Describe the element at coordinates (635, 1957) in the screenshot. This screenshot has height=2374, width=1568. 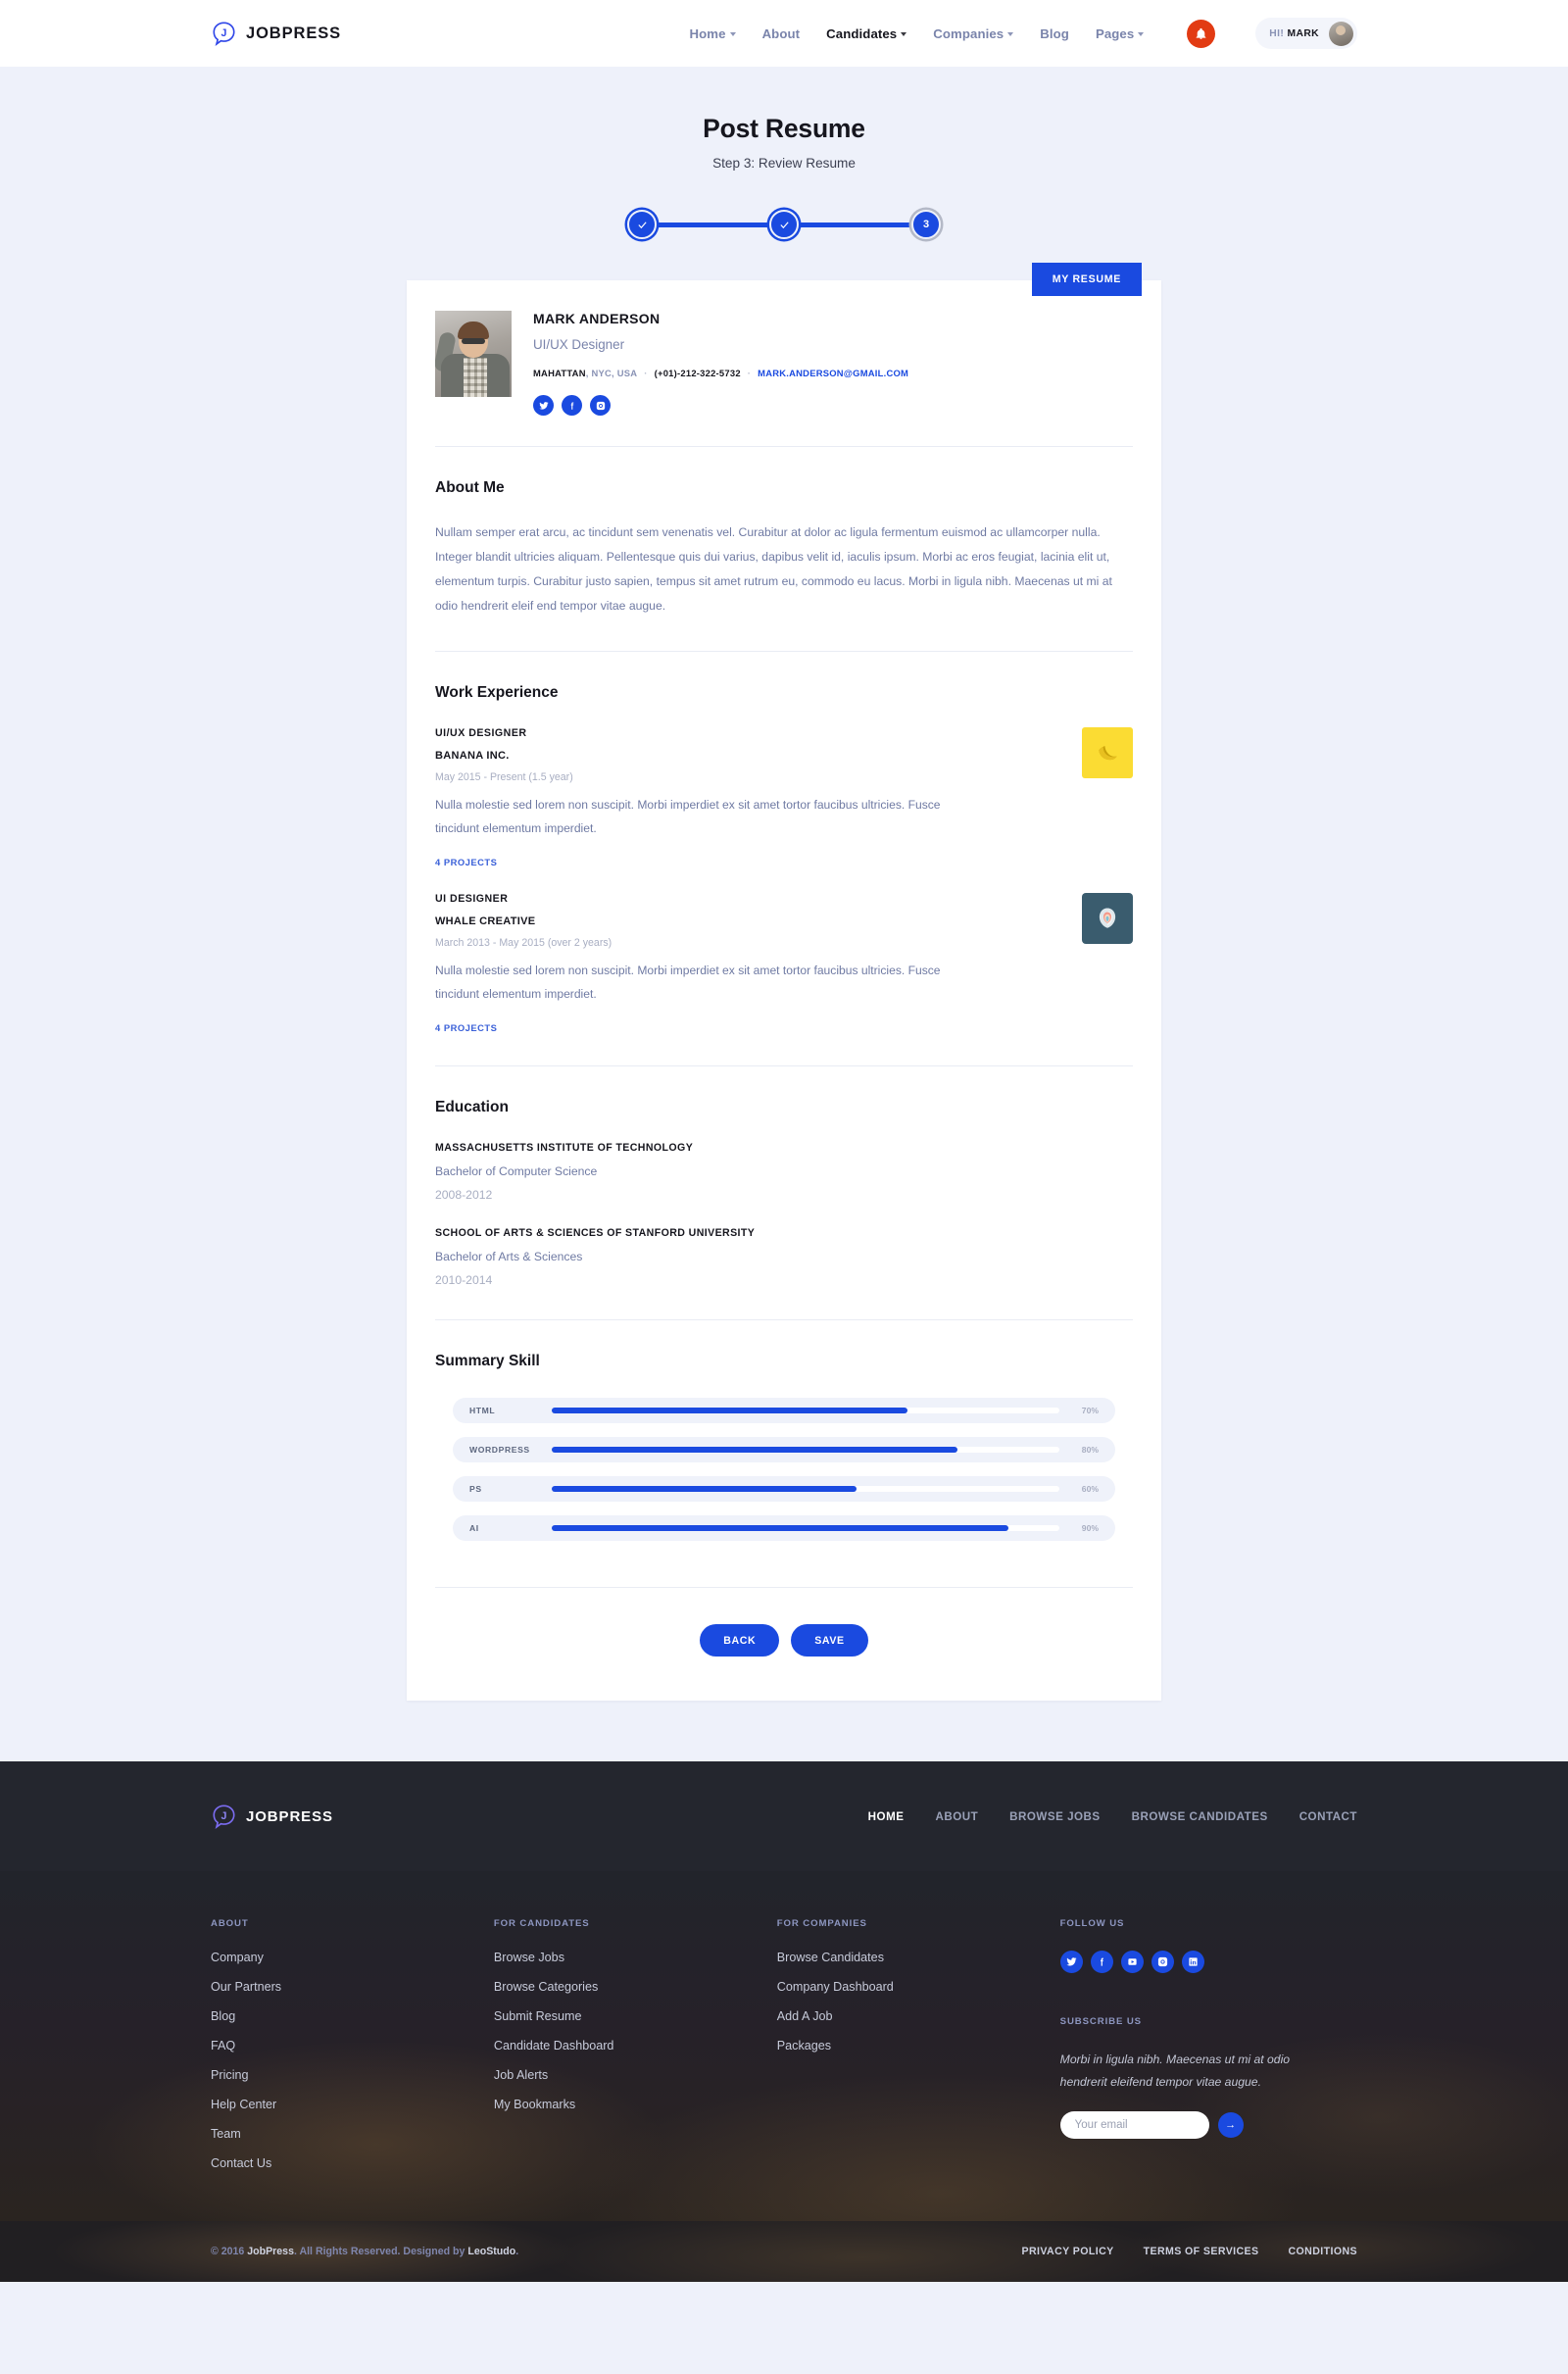
I see `footer-link-browse-jobs: Browse Jobs` at that location.